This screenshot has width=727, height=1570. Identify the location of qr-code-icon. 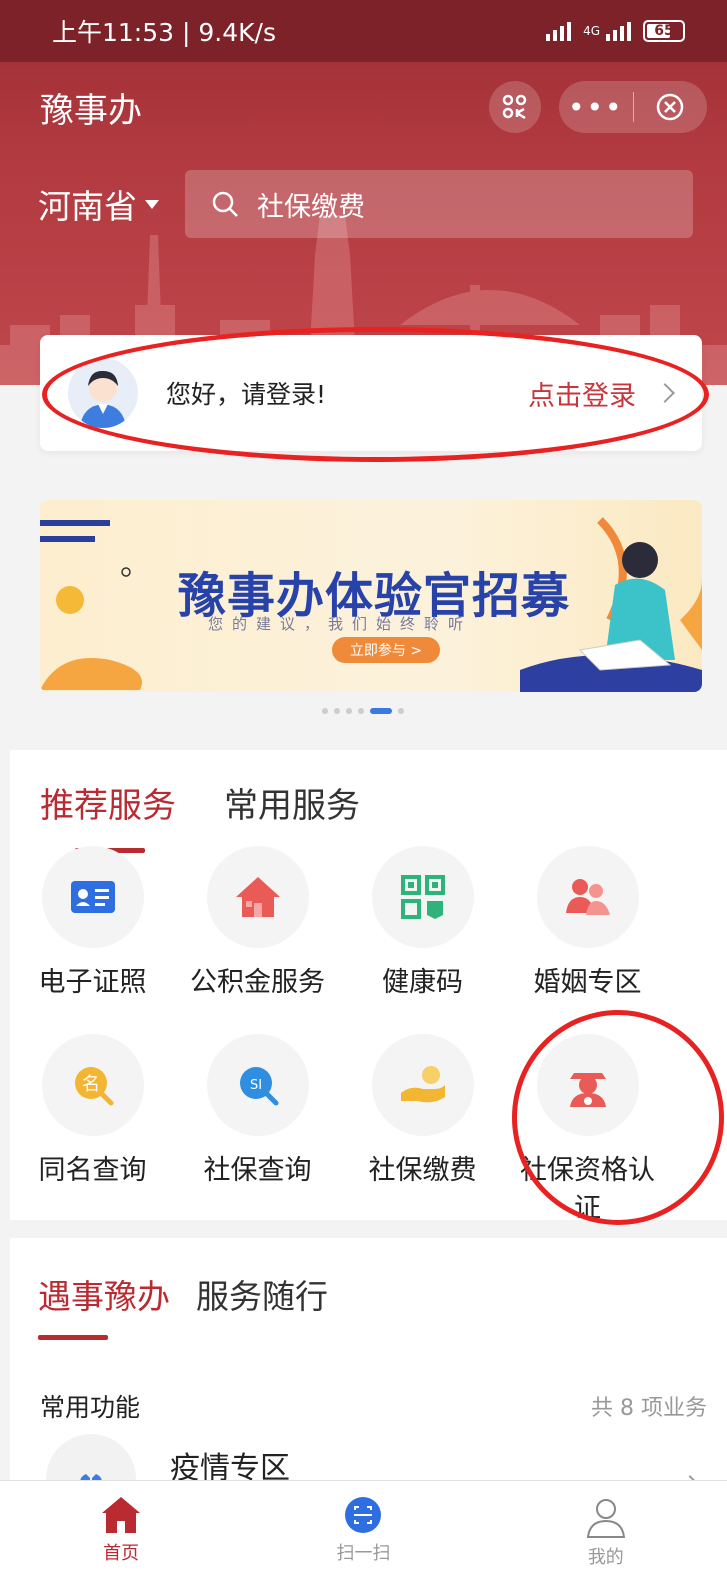
(422, 897).